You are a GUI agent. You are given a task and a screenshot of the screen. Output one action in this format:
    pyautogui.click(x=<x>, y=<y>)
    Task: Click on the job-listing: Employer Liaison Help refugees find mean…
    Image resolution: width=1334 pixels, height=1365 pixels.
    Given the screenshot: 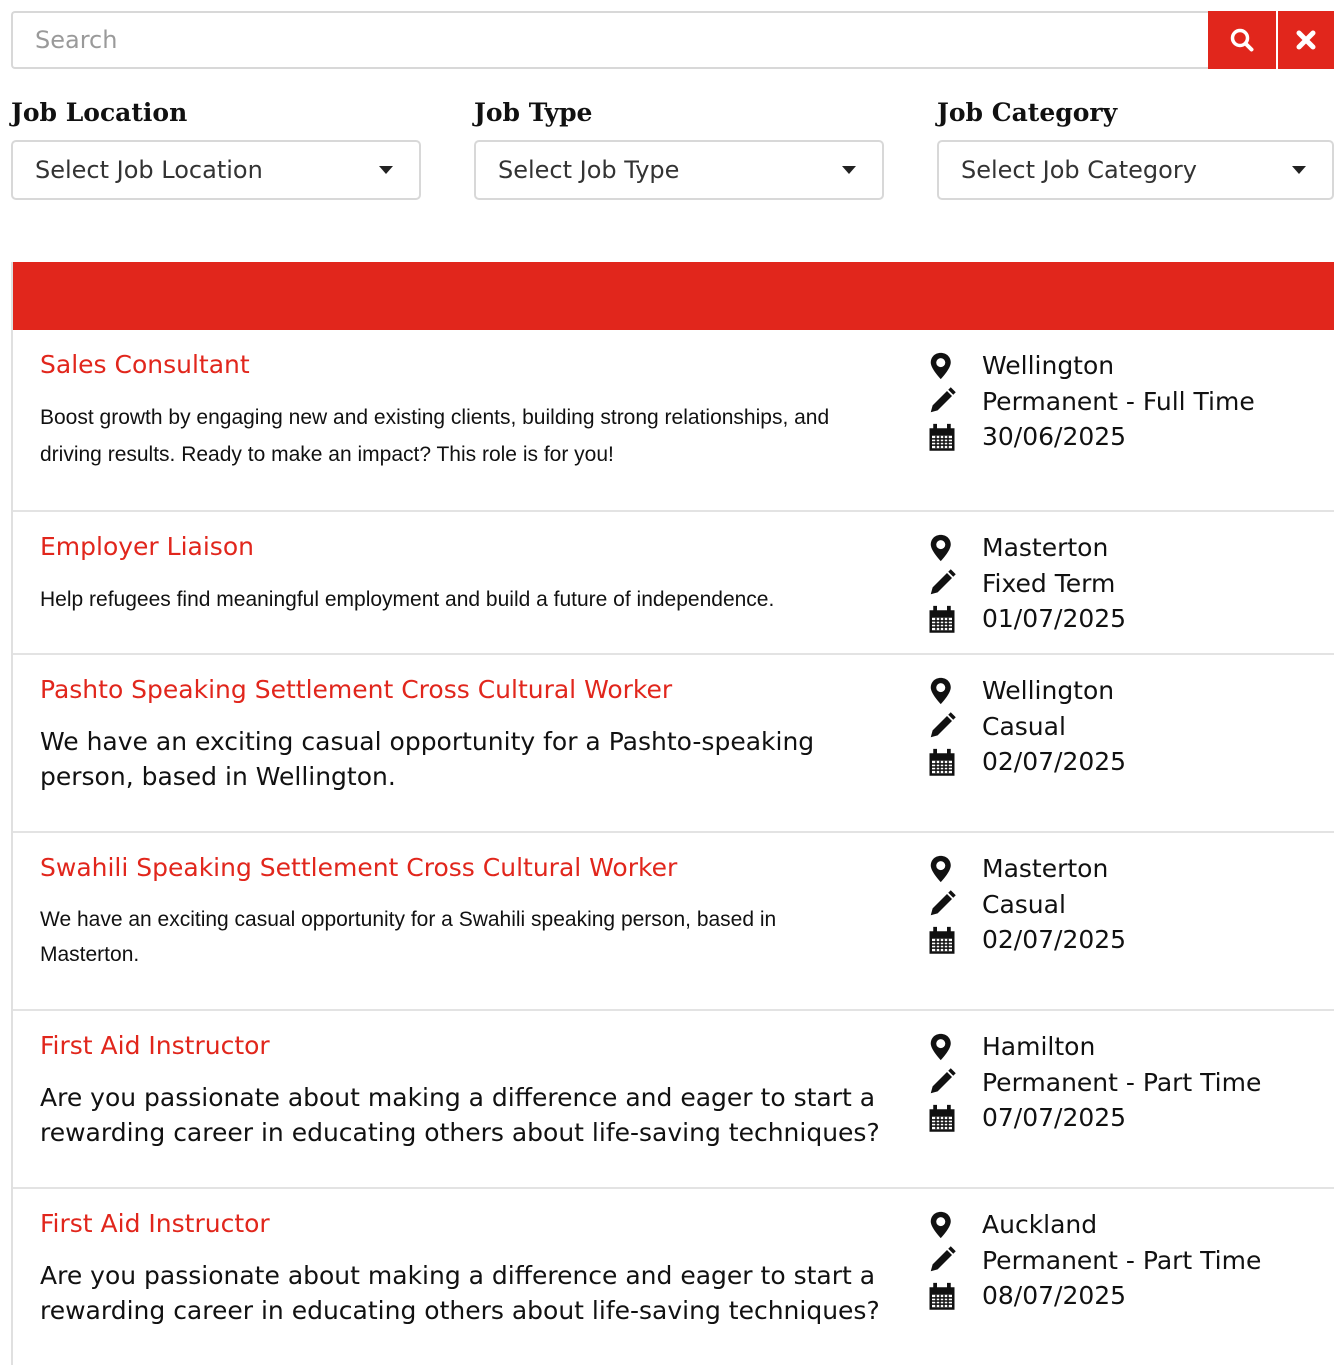 What is the action you would take?
    pyautogui.click(x=673, y=583)
    